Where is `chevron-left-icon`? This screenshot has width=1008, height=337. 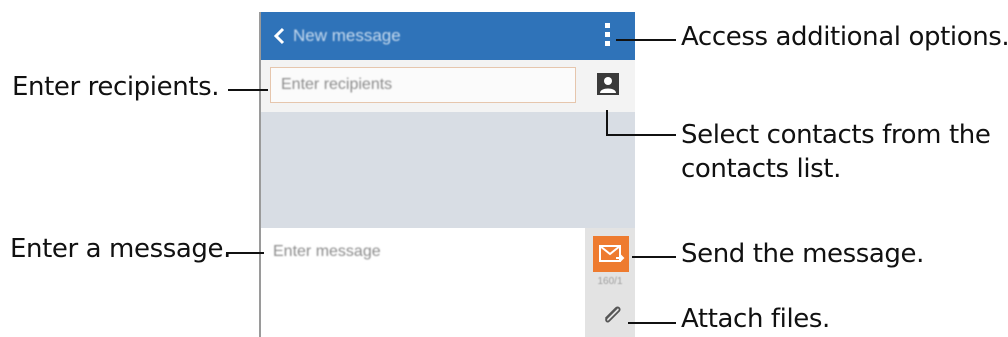 chevron-left-icon is located at coordinates (280, 36).